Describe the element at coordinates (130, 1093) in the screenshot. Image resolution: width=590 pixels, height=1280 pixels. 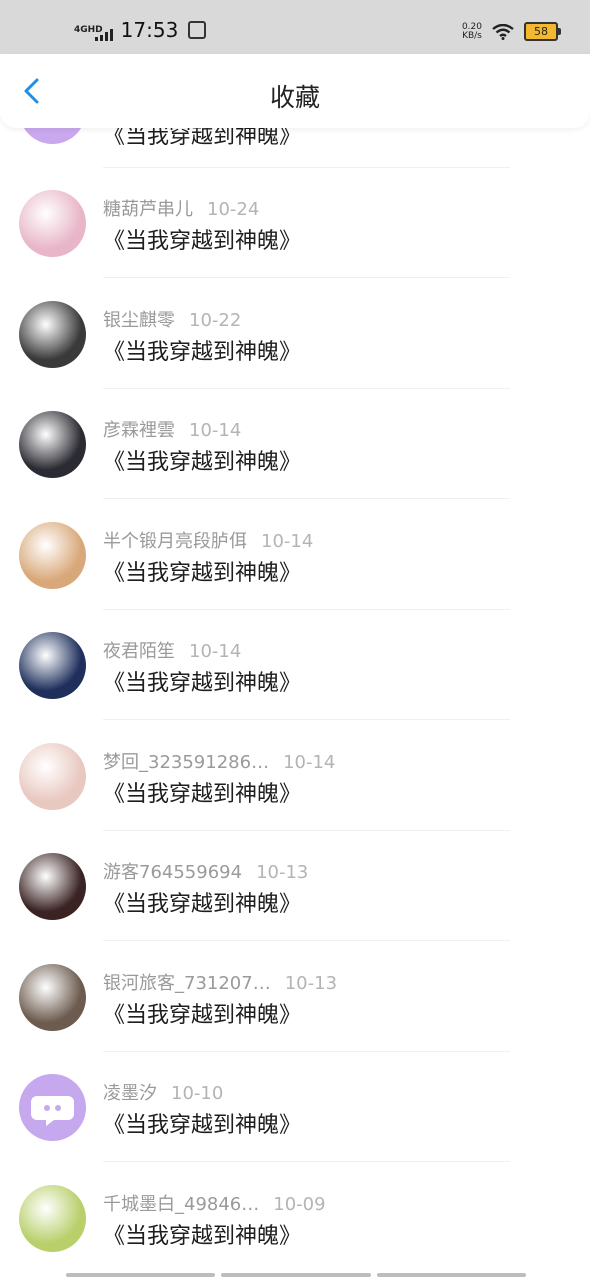
I see `username: 凌墨汐` at that location.